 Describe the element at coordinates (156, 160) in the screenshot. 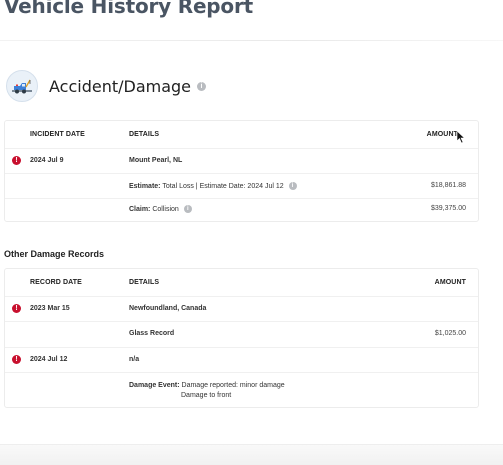

I see `incident-location: Mount Pearl, NL` at that location.